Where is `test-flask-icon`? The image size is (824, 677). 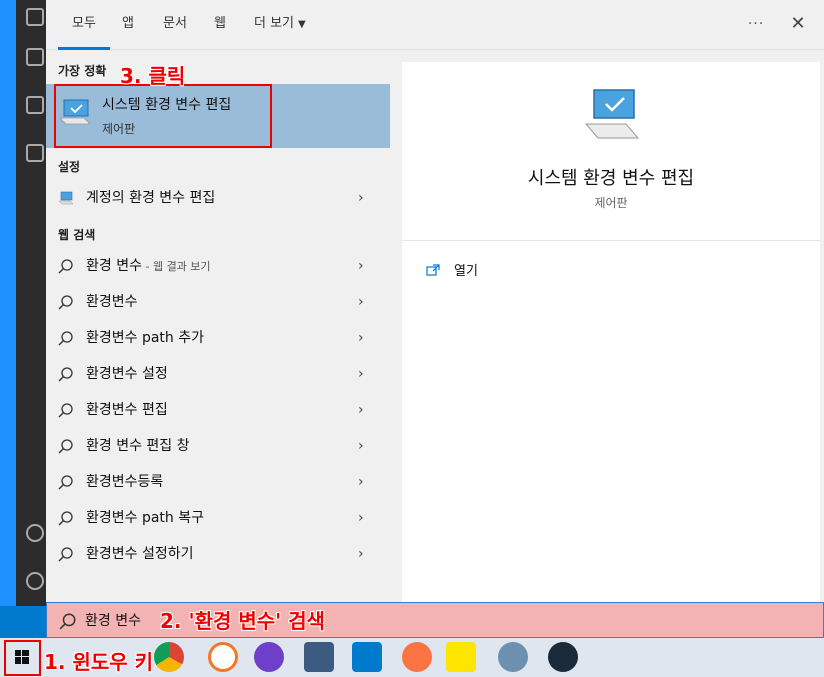
test-flask-icon is located at coordinates (35, 153).